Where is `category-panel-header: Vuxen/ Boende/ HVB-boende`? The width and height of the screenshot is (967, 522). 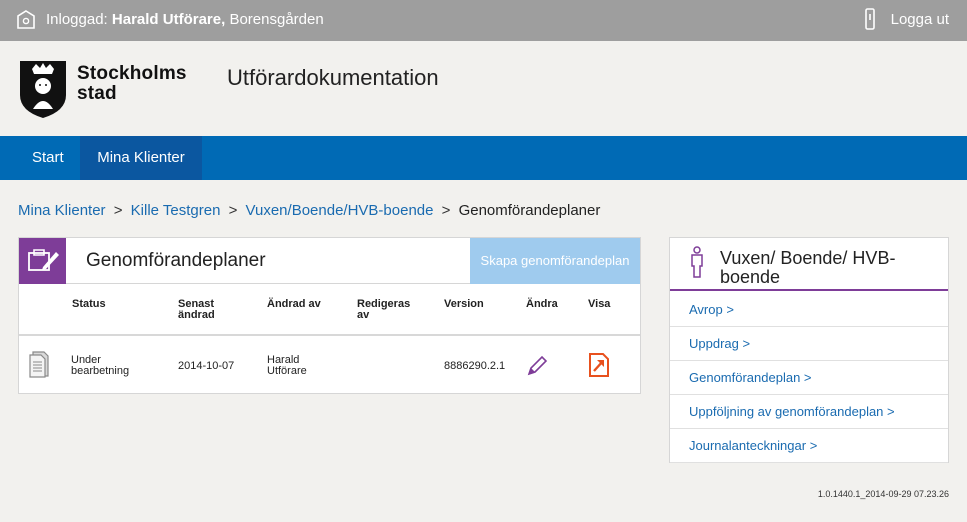
category-panel-header: Vuxen/ Boende/ HVB-boende is located at coordinates (809, 264).